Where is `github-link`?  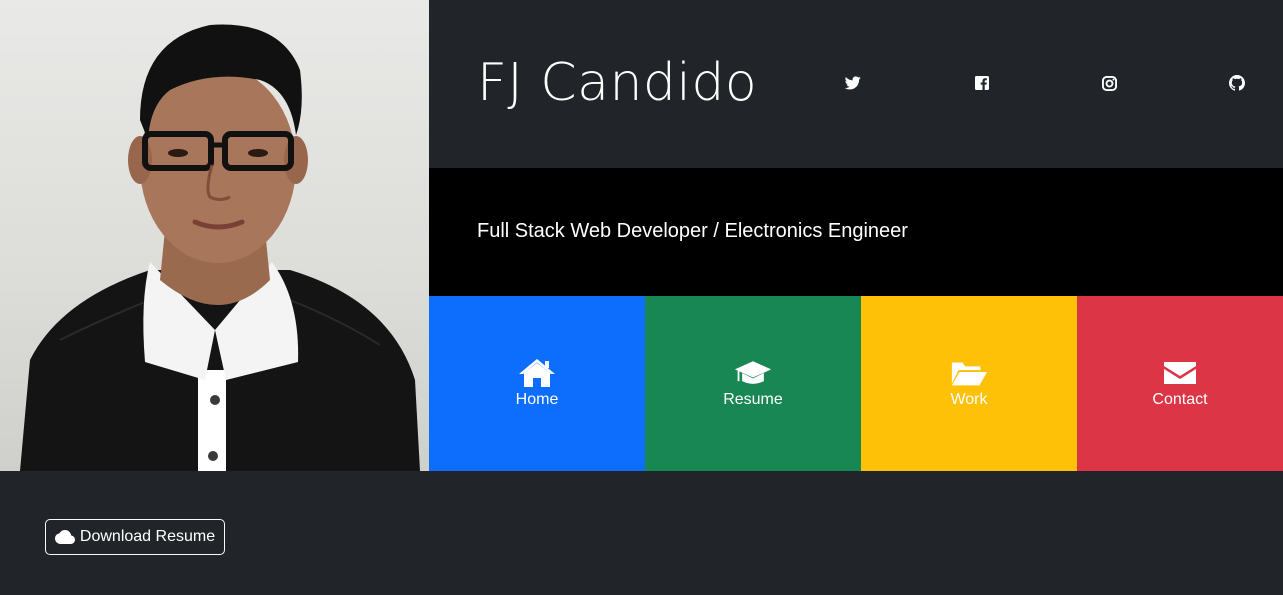 github-link is located at coordinates (1237, 83).